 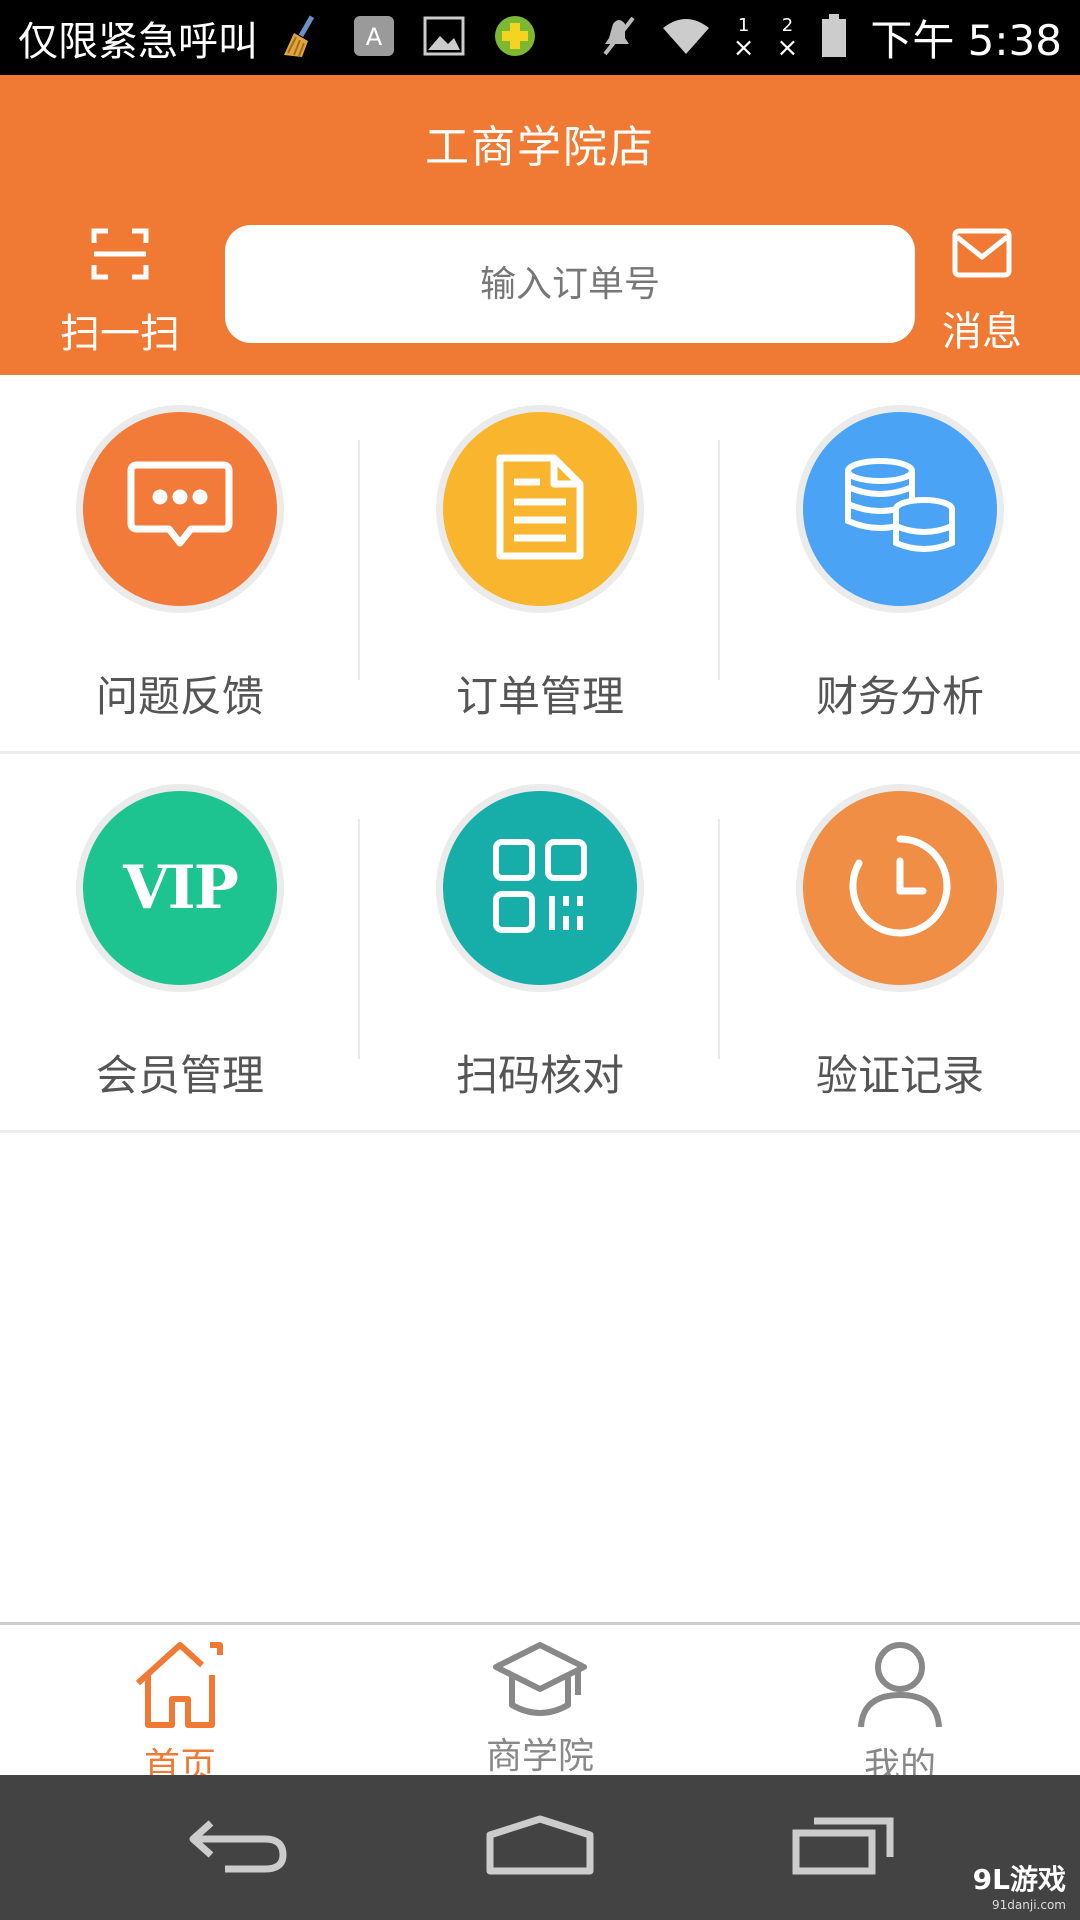 I want to click on member-management-button: VIP 会员管理, so click(x=180, y=942).